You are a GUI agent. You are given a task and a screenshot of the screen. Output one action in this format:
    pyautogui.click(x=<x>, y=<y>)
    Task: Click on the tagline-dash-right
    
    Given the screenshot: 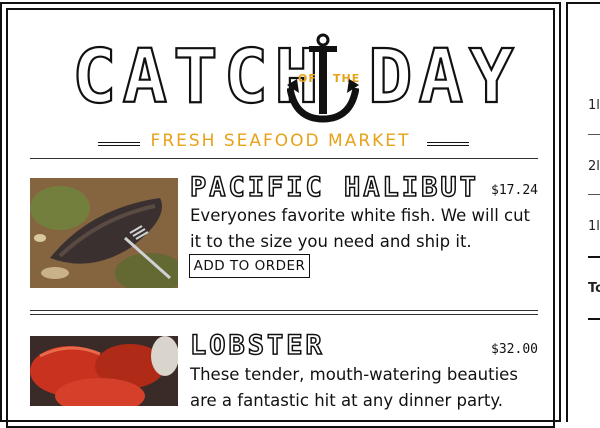 What is the action you would take?
    pyautogui.click(x=448, y=144)
    